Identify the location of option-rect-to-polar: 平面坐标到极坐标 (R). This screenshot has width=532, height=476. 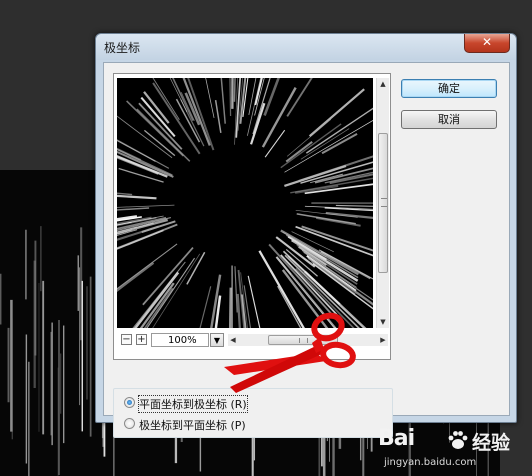
(254, 404).